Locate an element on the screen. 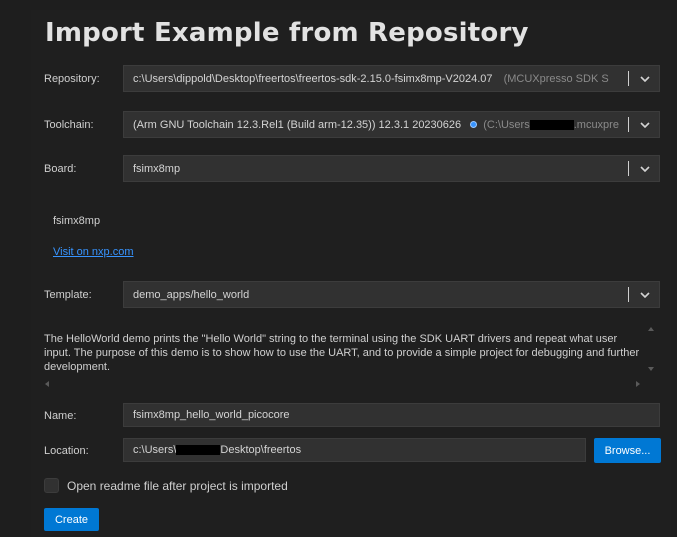 Image resolution: width=677 pixels, height=537 pixels. scroll-down-icon is located at coordinates (651, 369).